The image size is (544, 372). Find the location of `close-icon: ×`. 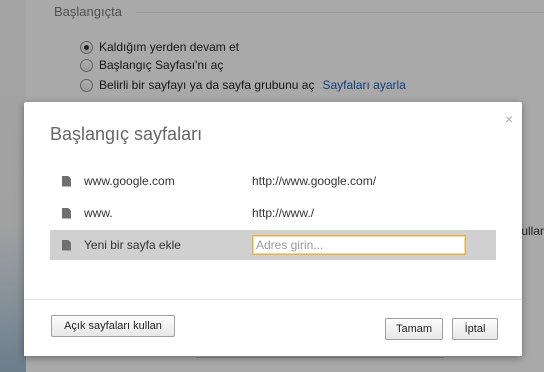

close-icon: × is located at coordinates (509, 119).